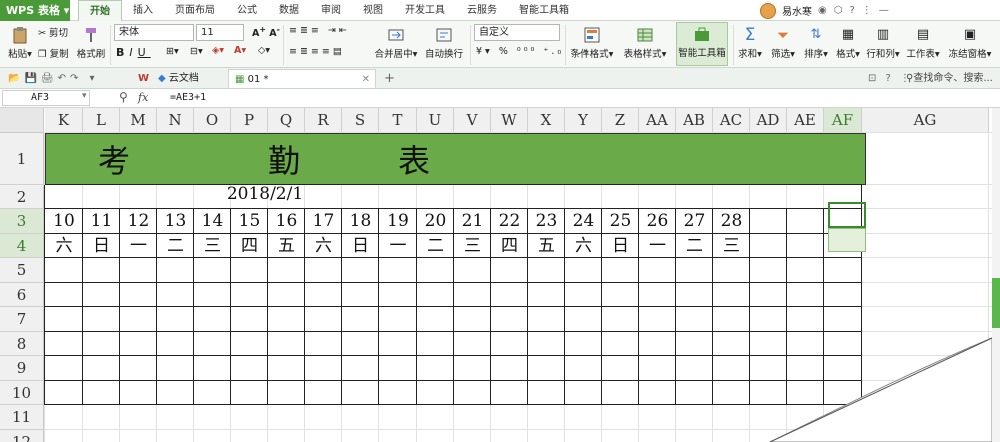  Describe the element at coordinates (444, 35) in the screenshot. I see `wrap-icon` at that location.